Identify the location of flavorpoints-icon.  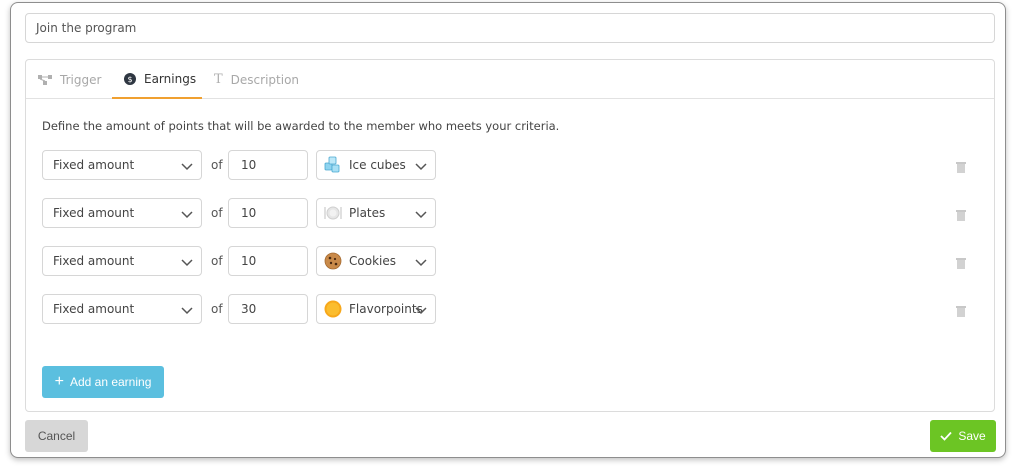
(333, 309).